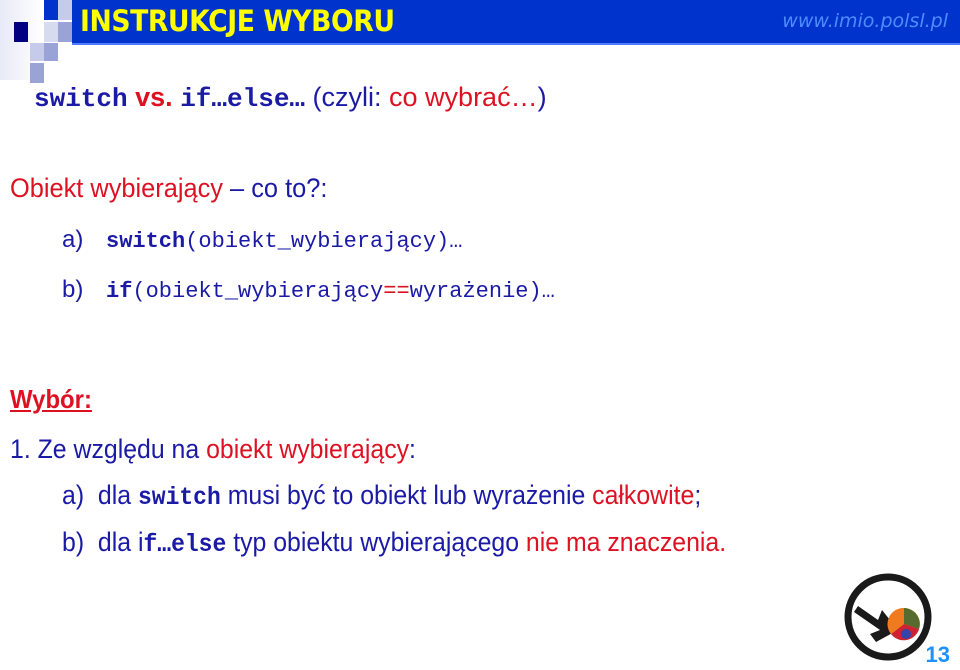  What do you see at coordinates (185, 544) in the screenshot?
I see `code-keyword: f…else` at bounding box center [185, 544].